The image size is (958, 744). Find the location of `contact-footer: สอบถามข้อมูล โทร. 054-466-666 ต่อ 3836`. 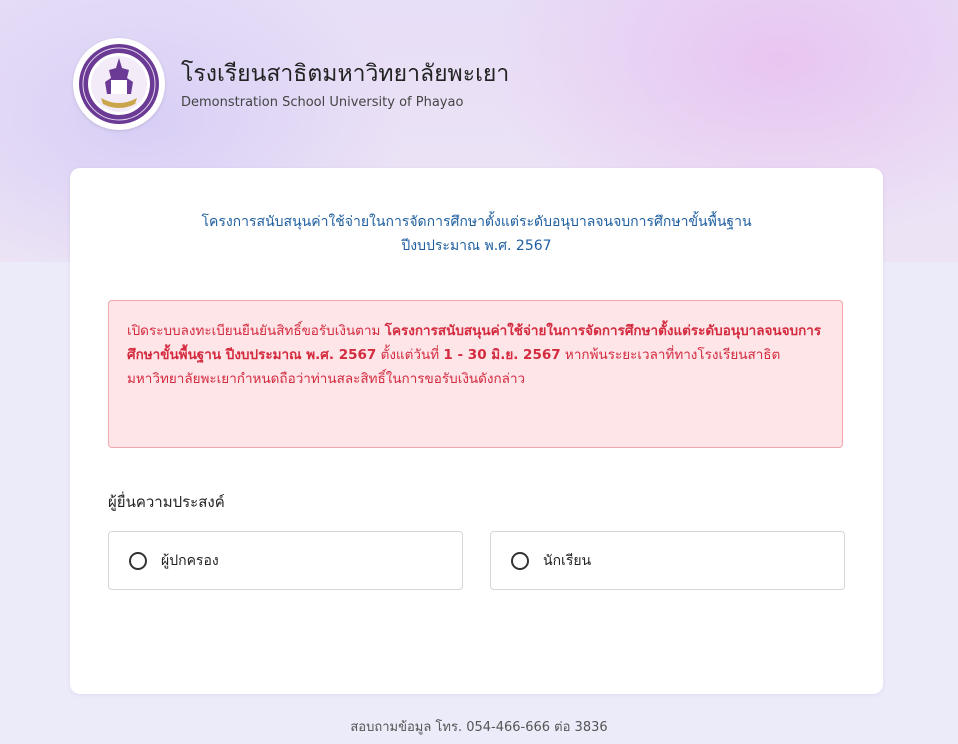

contact-footer: สอบถามข้อมูล โทร. 054-466-666 ต่อ 3836 is located at coordinates (479, 727).